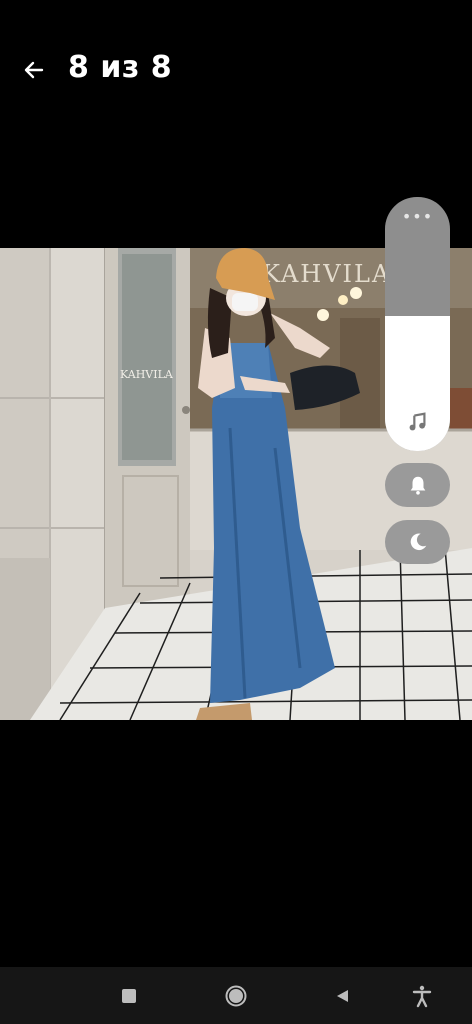  I want to click on system-navigation-bar, so click(236, 995).